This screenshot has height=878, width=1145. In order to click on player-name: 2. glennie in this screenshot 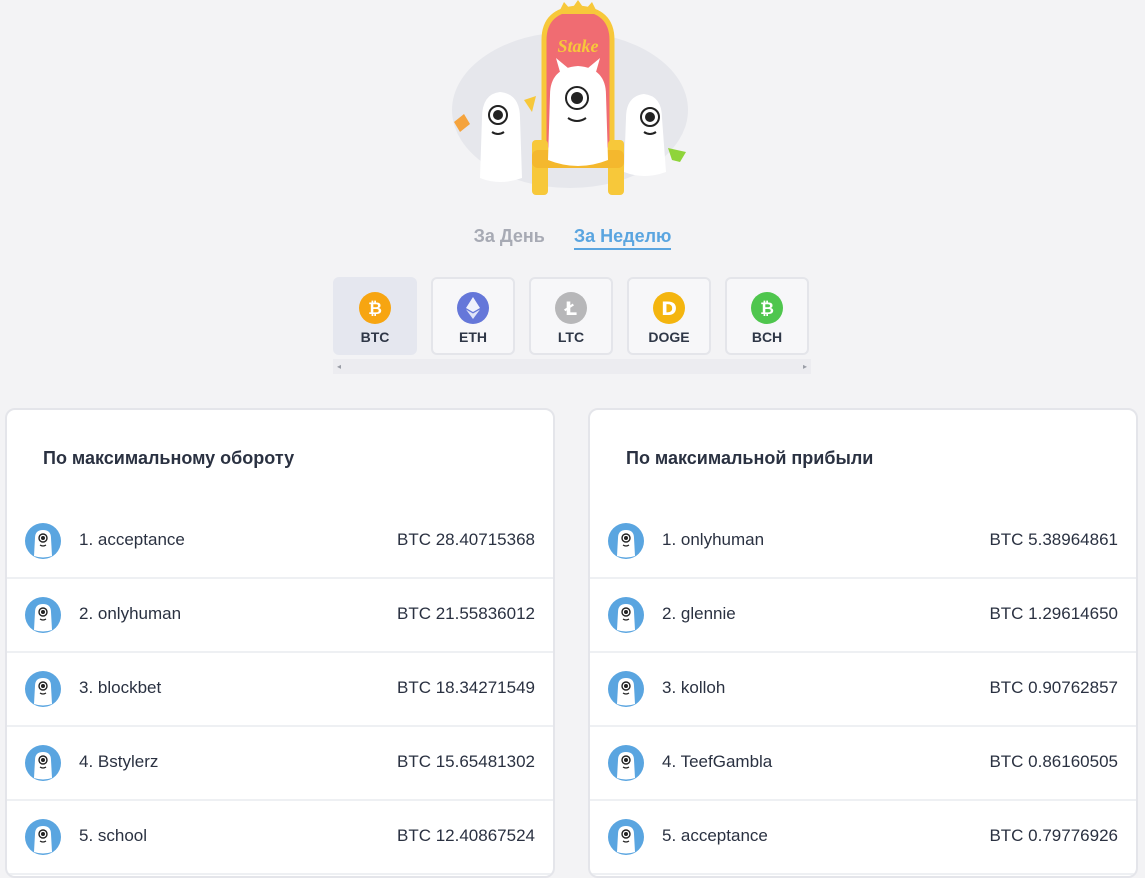, I will do `click(699, 614)`.